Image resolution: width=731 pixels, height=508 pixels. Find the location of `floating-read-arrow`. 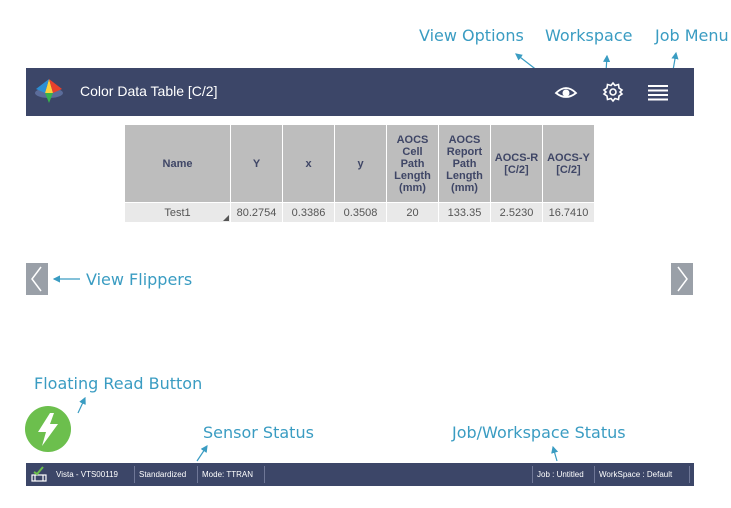

floating-read-arrow is located at coordinates (81, 405).